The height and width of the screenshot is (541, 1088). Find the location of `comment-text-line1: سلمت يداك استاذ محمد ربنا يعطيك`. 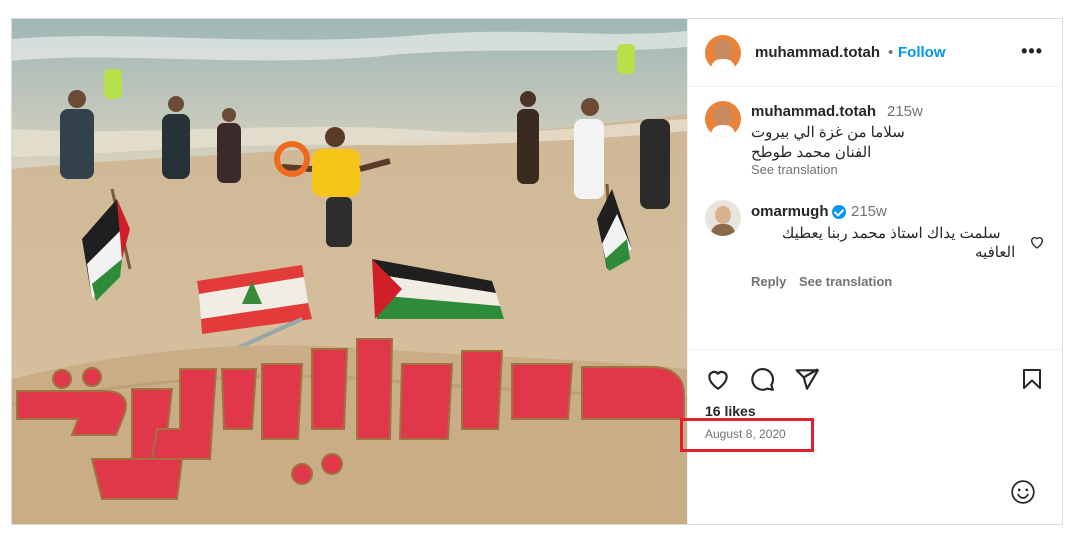

comment-text-line1: سلمت يداك استاذ محمد ربنا يعطيك is located at coordinates (891, 233).